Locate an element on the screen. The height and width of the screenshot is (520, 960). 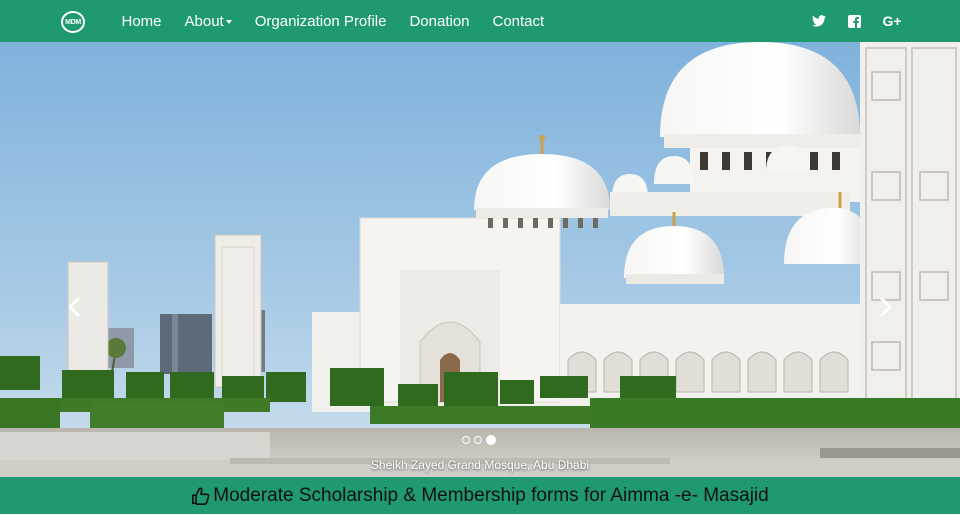
site-logo: MDM is located at coordinates (73, 22).